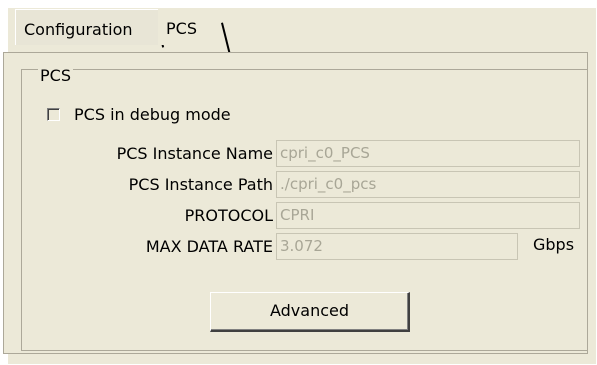 This screenshot has width=597, height=365. Describe the element at coordinates (428, 184) in the screenshot. I see `instance-path-input: ./cpri_c0_pcs` at that location.